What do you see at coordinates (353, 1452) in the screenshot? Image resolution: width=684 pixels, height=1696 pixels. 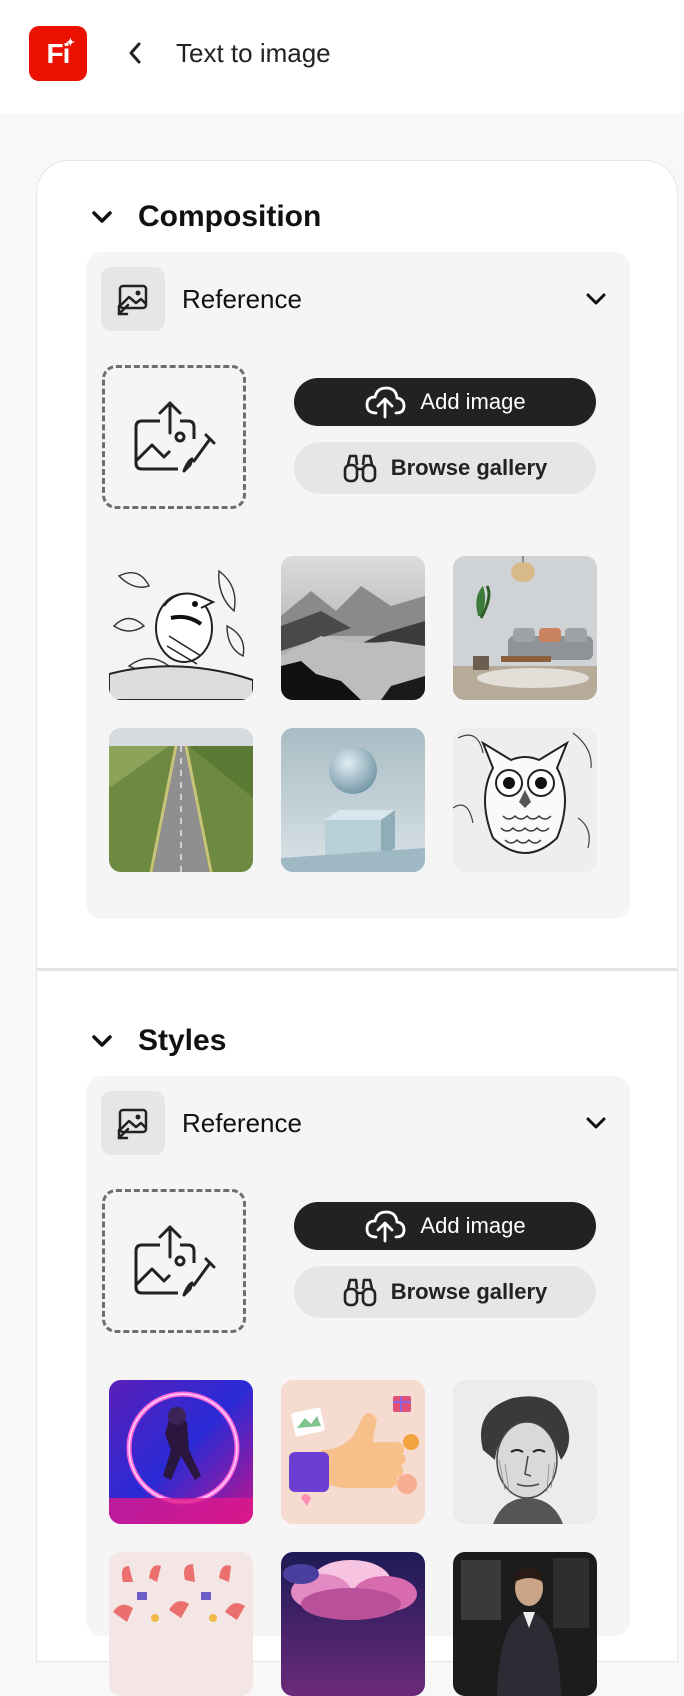 I see `thumbnail-3d-thumbs-up` at bounding box center [353, 1452].